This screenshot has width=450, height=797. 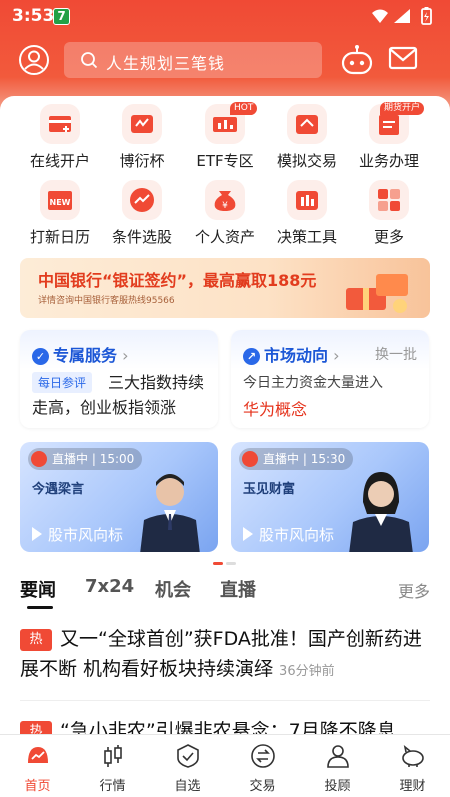 I want to click on grid-item-stock-pick: 条件选股, so click(x=142, y=215).